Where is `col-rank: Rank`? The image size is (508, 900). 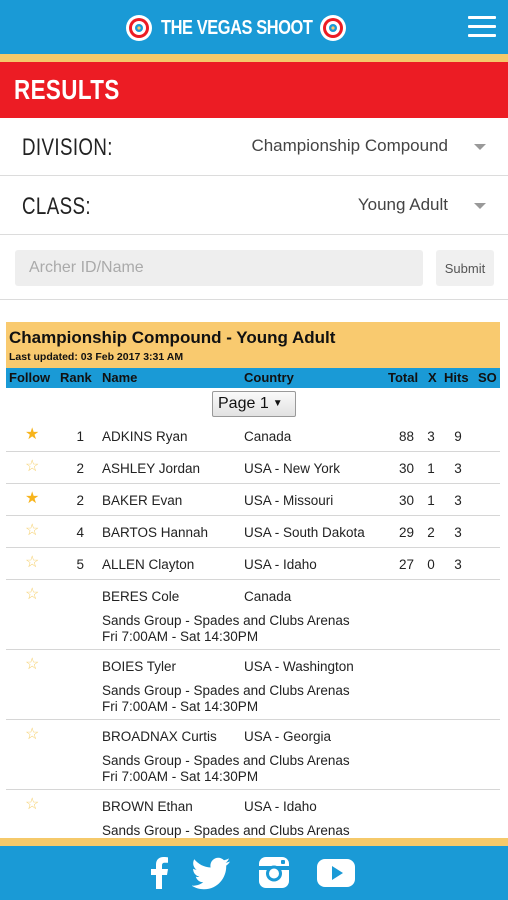 col-rank: Rank is located at coordinates (76, 377).